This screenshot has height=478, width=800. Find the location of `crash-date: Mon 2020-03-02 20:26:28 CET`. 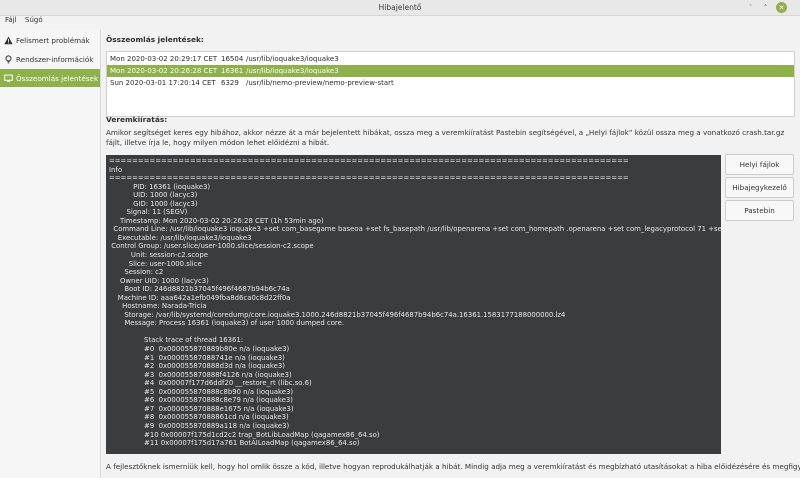

crash-date: Mon 2020-03-02 20:26:28 CET is located at coordinates (164, 71).